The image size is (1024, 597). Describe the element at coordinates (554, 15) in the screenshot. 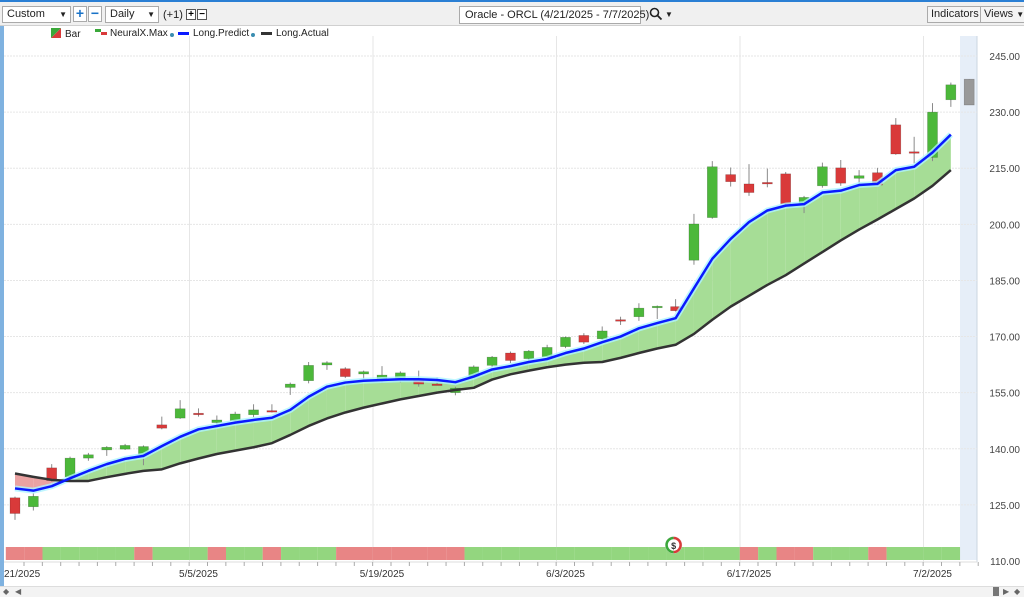

I see `symbol-search-input: Oracle - ORCL (4/21/2025 - 7/7/2025)` at that location.